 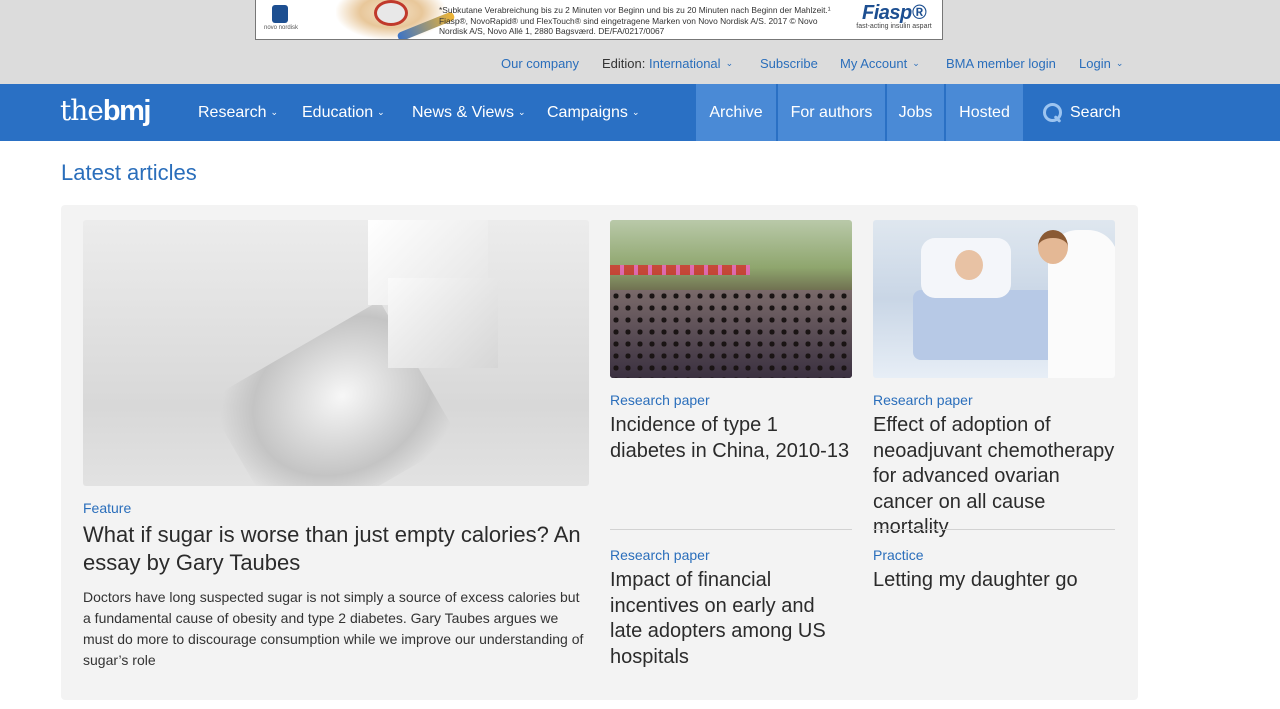 I want to click on edition-label: Edition:, so click(x=624, y=63).